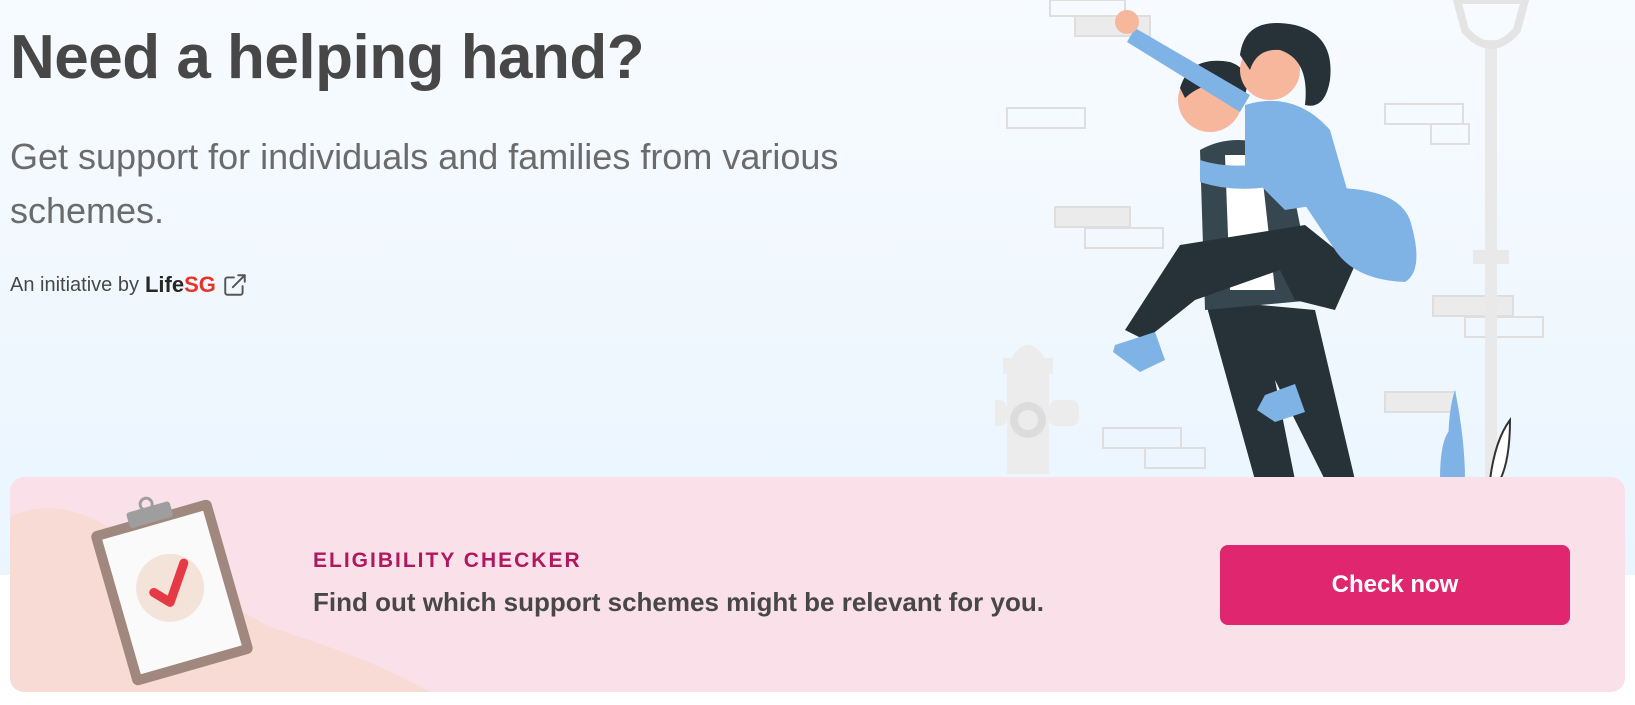 The height and width of the screenshot is (705, 1635). What do you see at coordinates (327, 57) in the screenshot?
I see `page-title: Need a helping hand?` at bounding box center [327, 57].